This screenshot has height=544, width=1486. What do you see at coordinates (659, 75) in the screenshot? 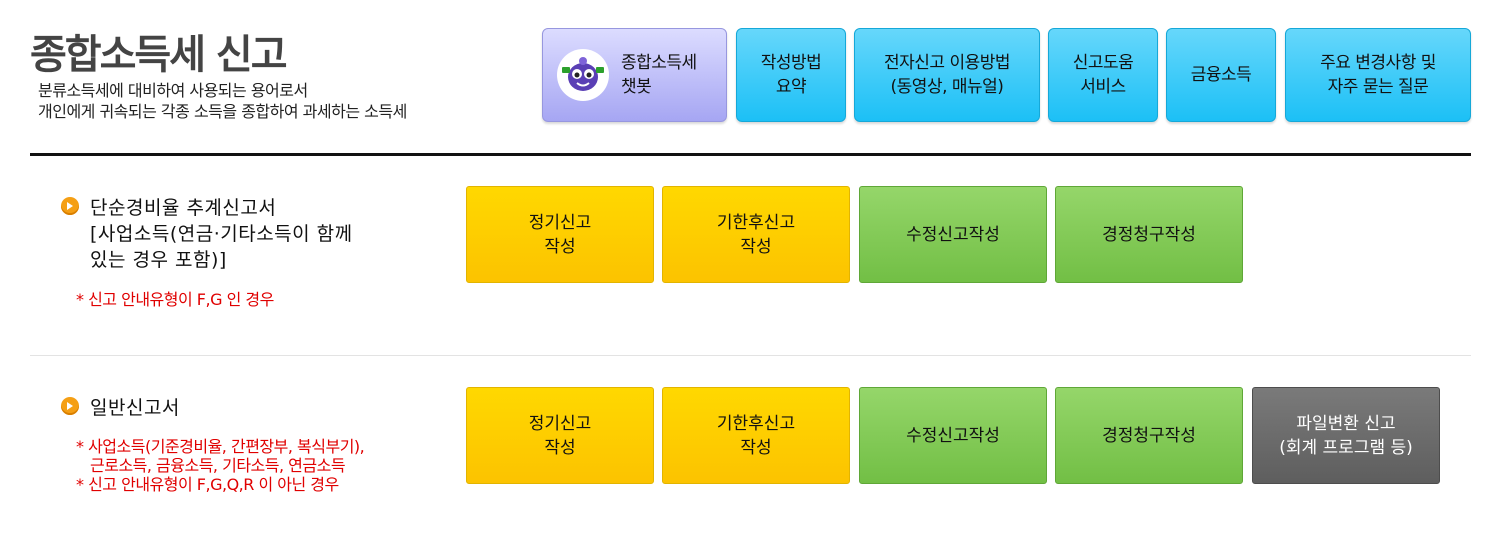
I see `chatbot-button-label: 종합소득세 챗봇` at bounding box center [659, 75].